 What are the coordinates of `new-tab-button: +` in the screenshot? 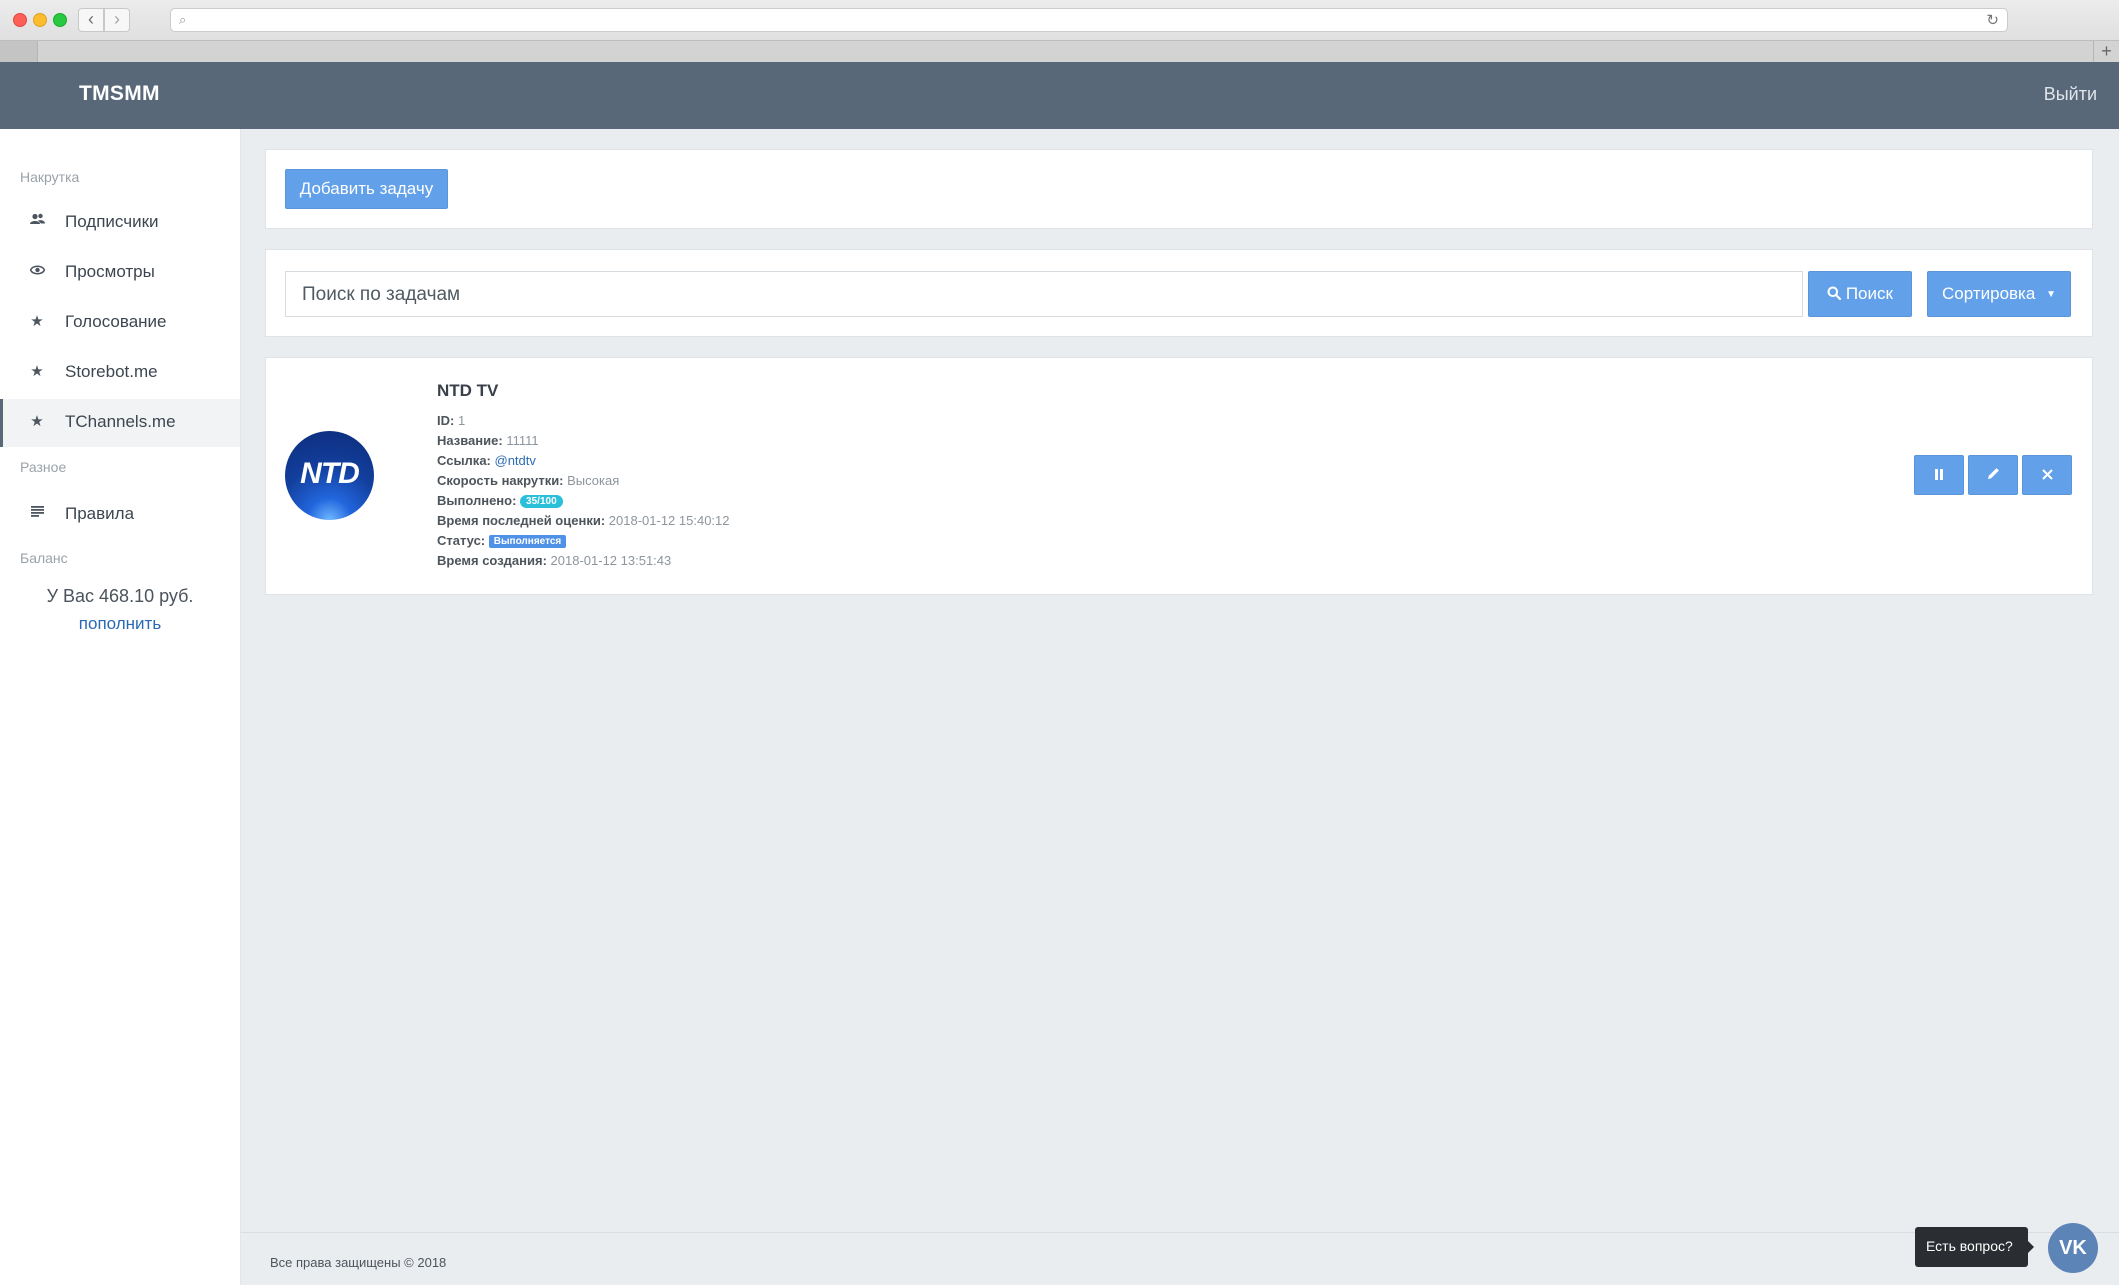 It's located at (2106, 51).